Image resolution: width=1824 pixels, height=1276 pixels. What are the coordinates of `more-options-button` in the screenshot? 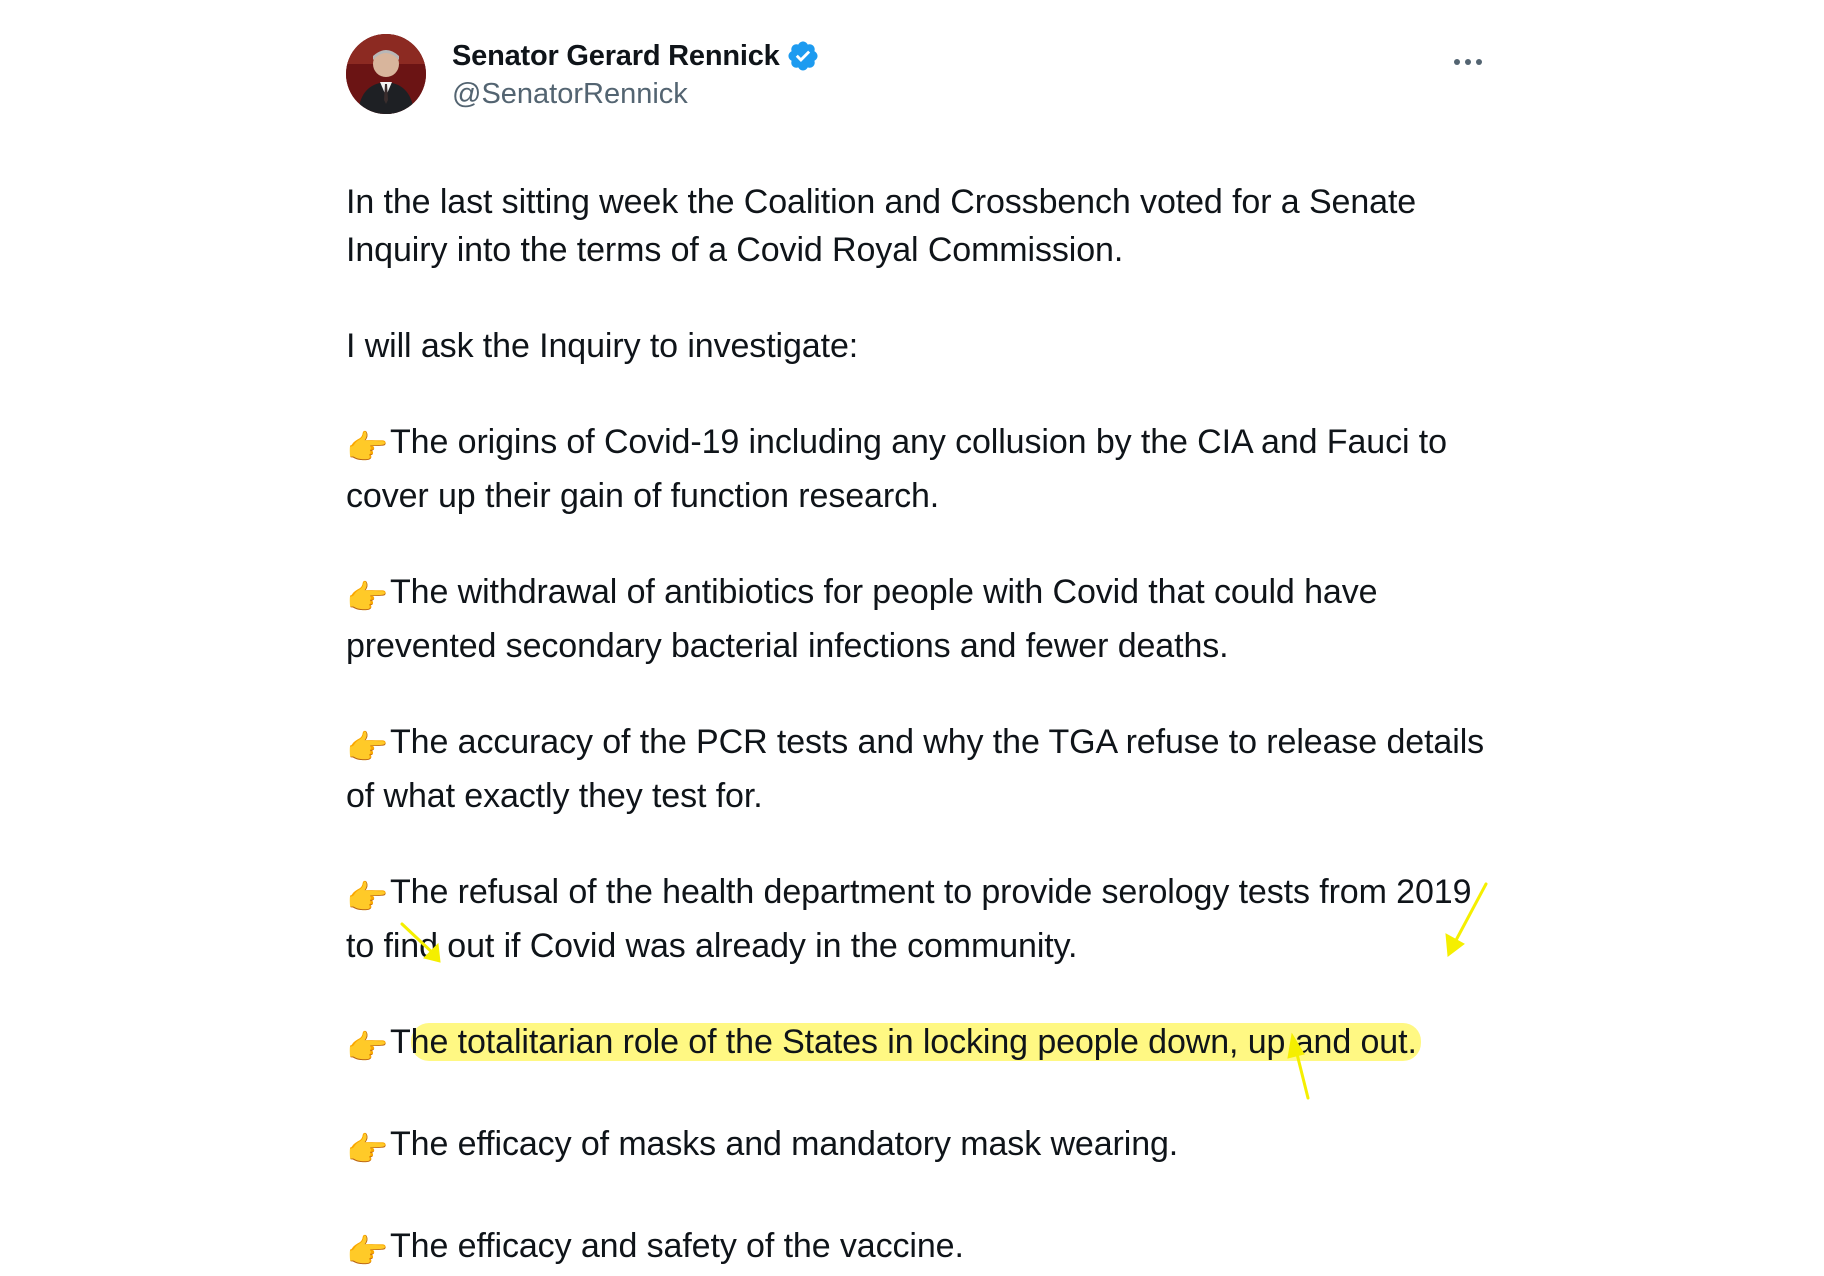 It's located at (1468, 62).